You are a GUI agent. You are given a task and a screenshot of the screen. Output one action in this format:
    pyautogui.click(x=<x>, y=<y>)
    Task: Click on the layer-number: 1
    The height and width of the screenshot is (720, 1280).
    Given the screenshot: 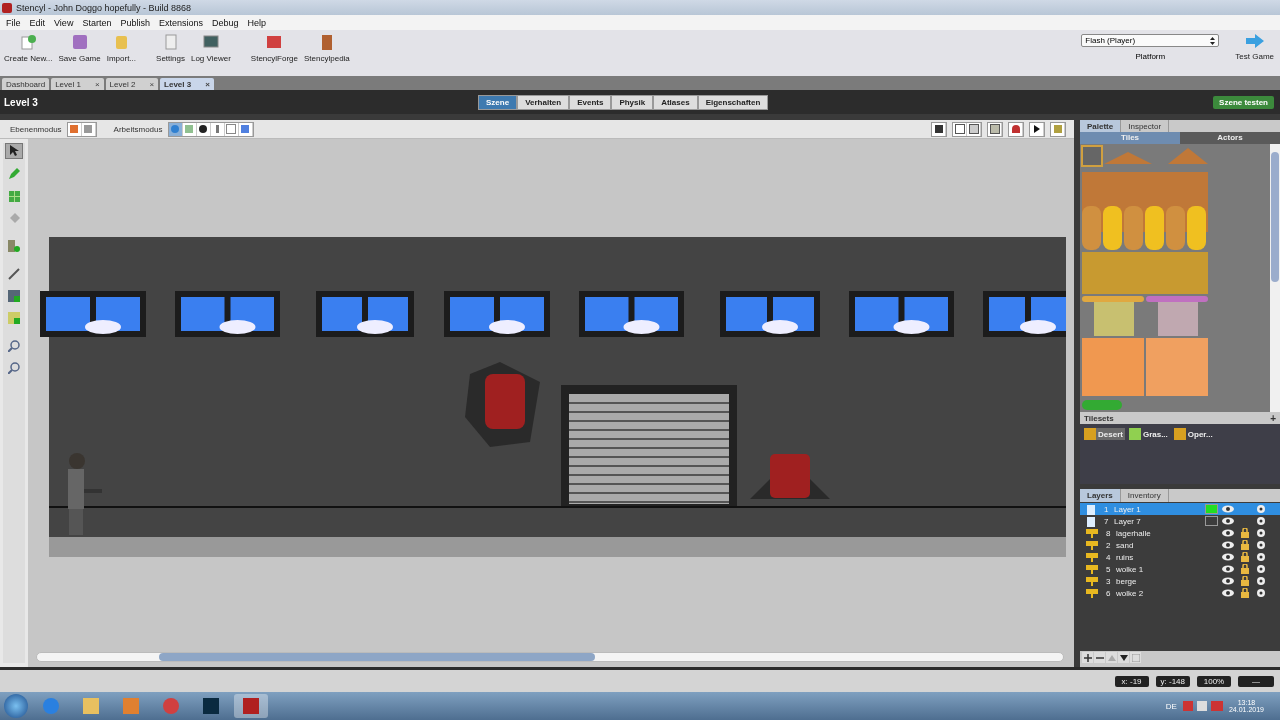 What is the action you would take?
    pyautogui.click(x=1107, y=509)
    